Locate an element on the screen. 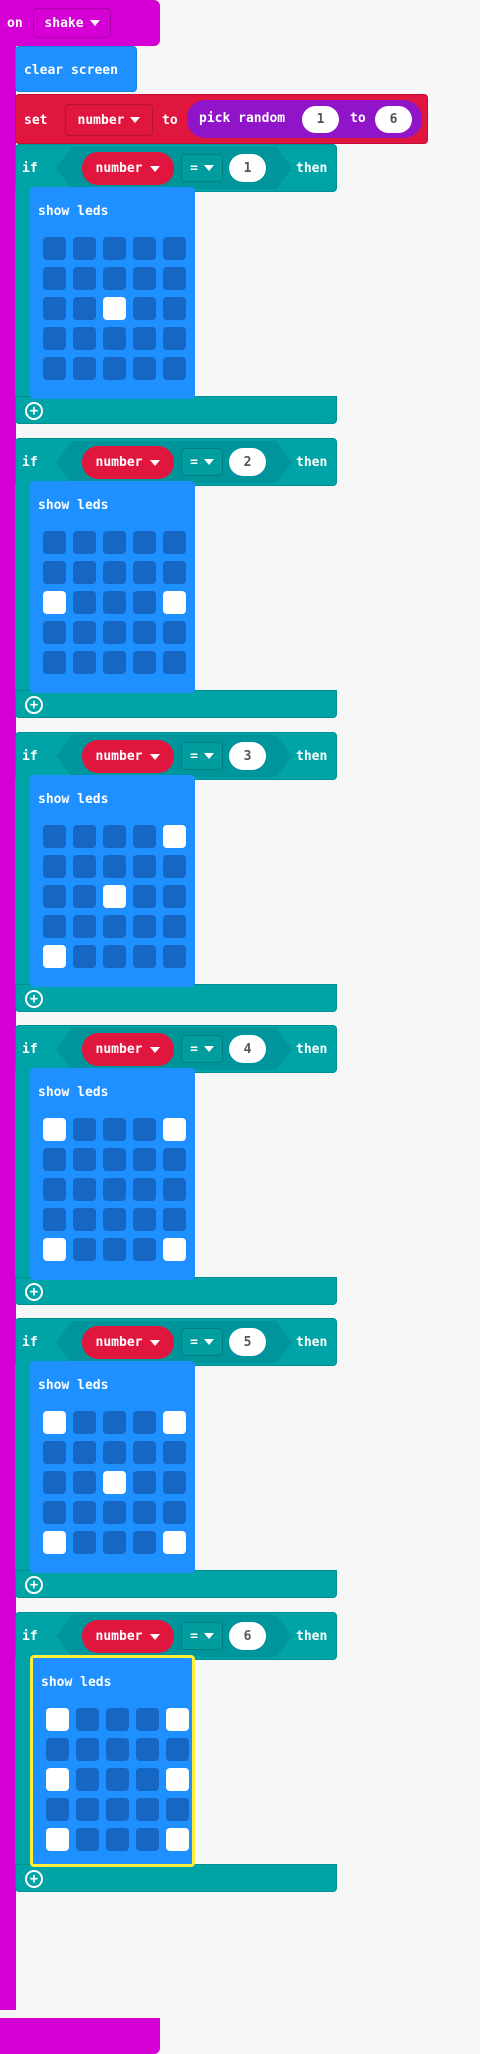 The width and height of the screenshot is (480, 2054). random-min-input: 1 is located at coordinates (320, 119).